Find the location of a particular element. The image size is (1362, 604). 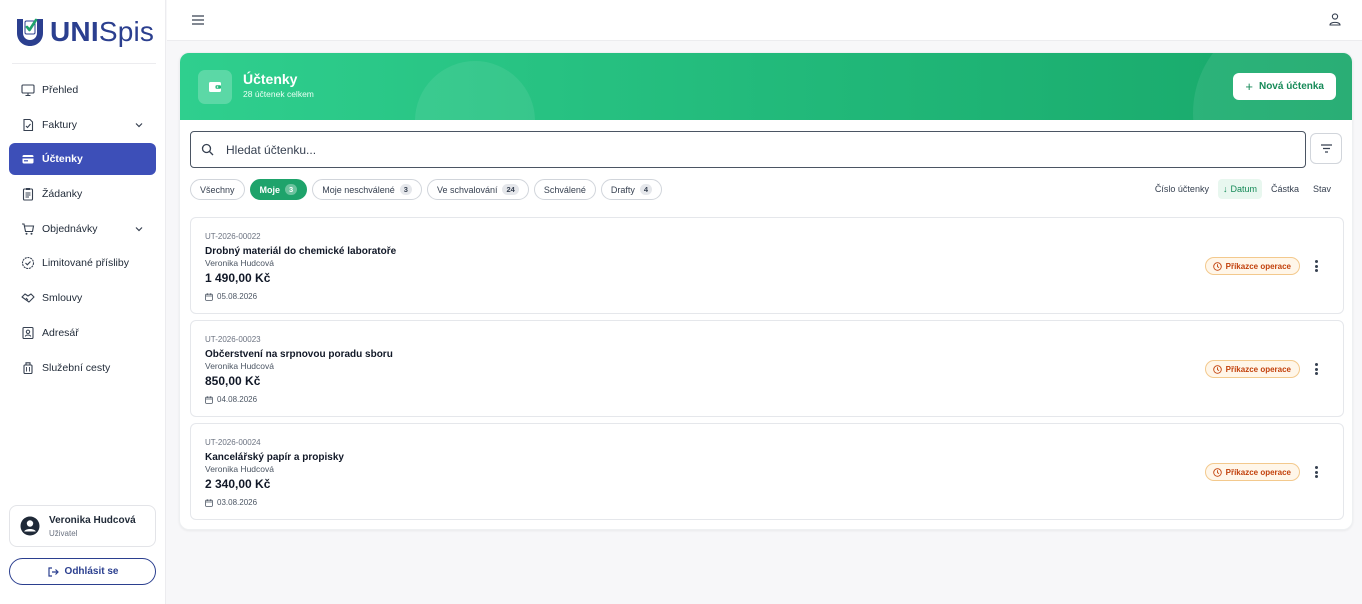

sidebar-item-sluzebni-cesty: Služební cesty is located at coordinates (82, 368).